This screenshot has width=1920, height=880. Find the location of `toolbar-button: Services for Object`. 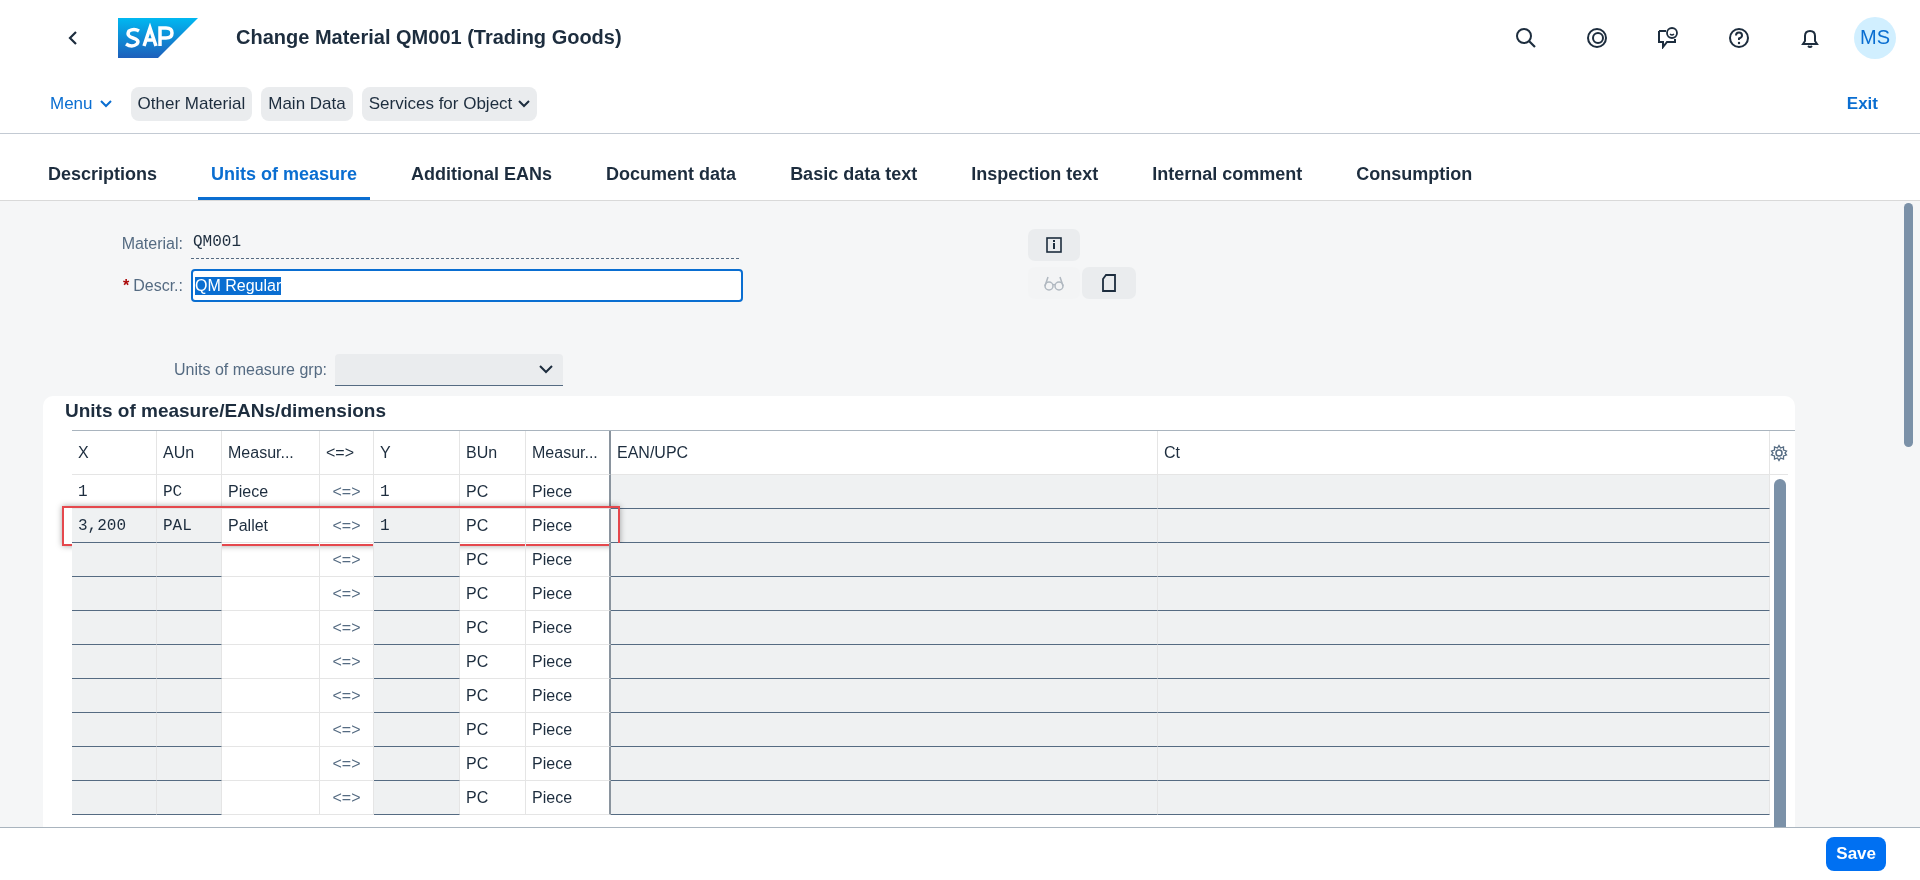

toolbar-button: Services for Object is located at coordinates (449, 104).